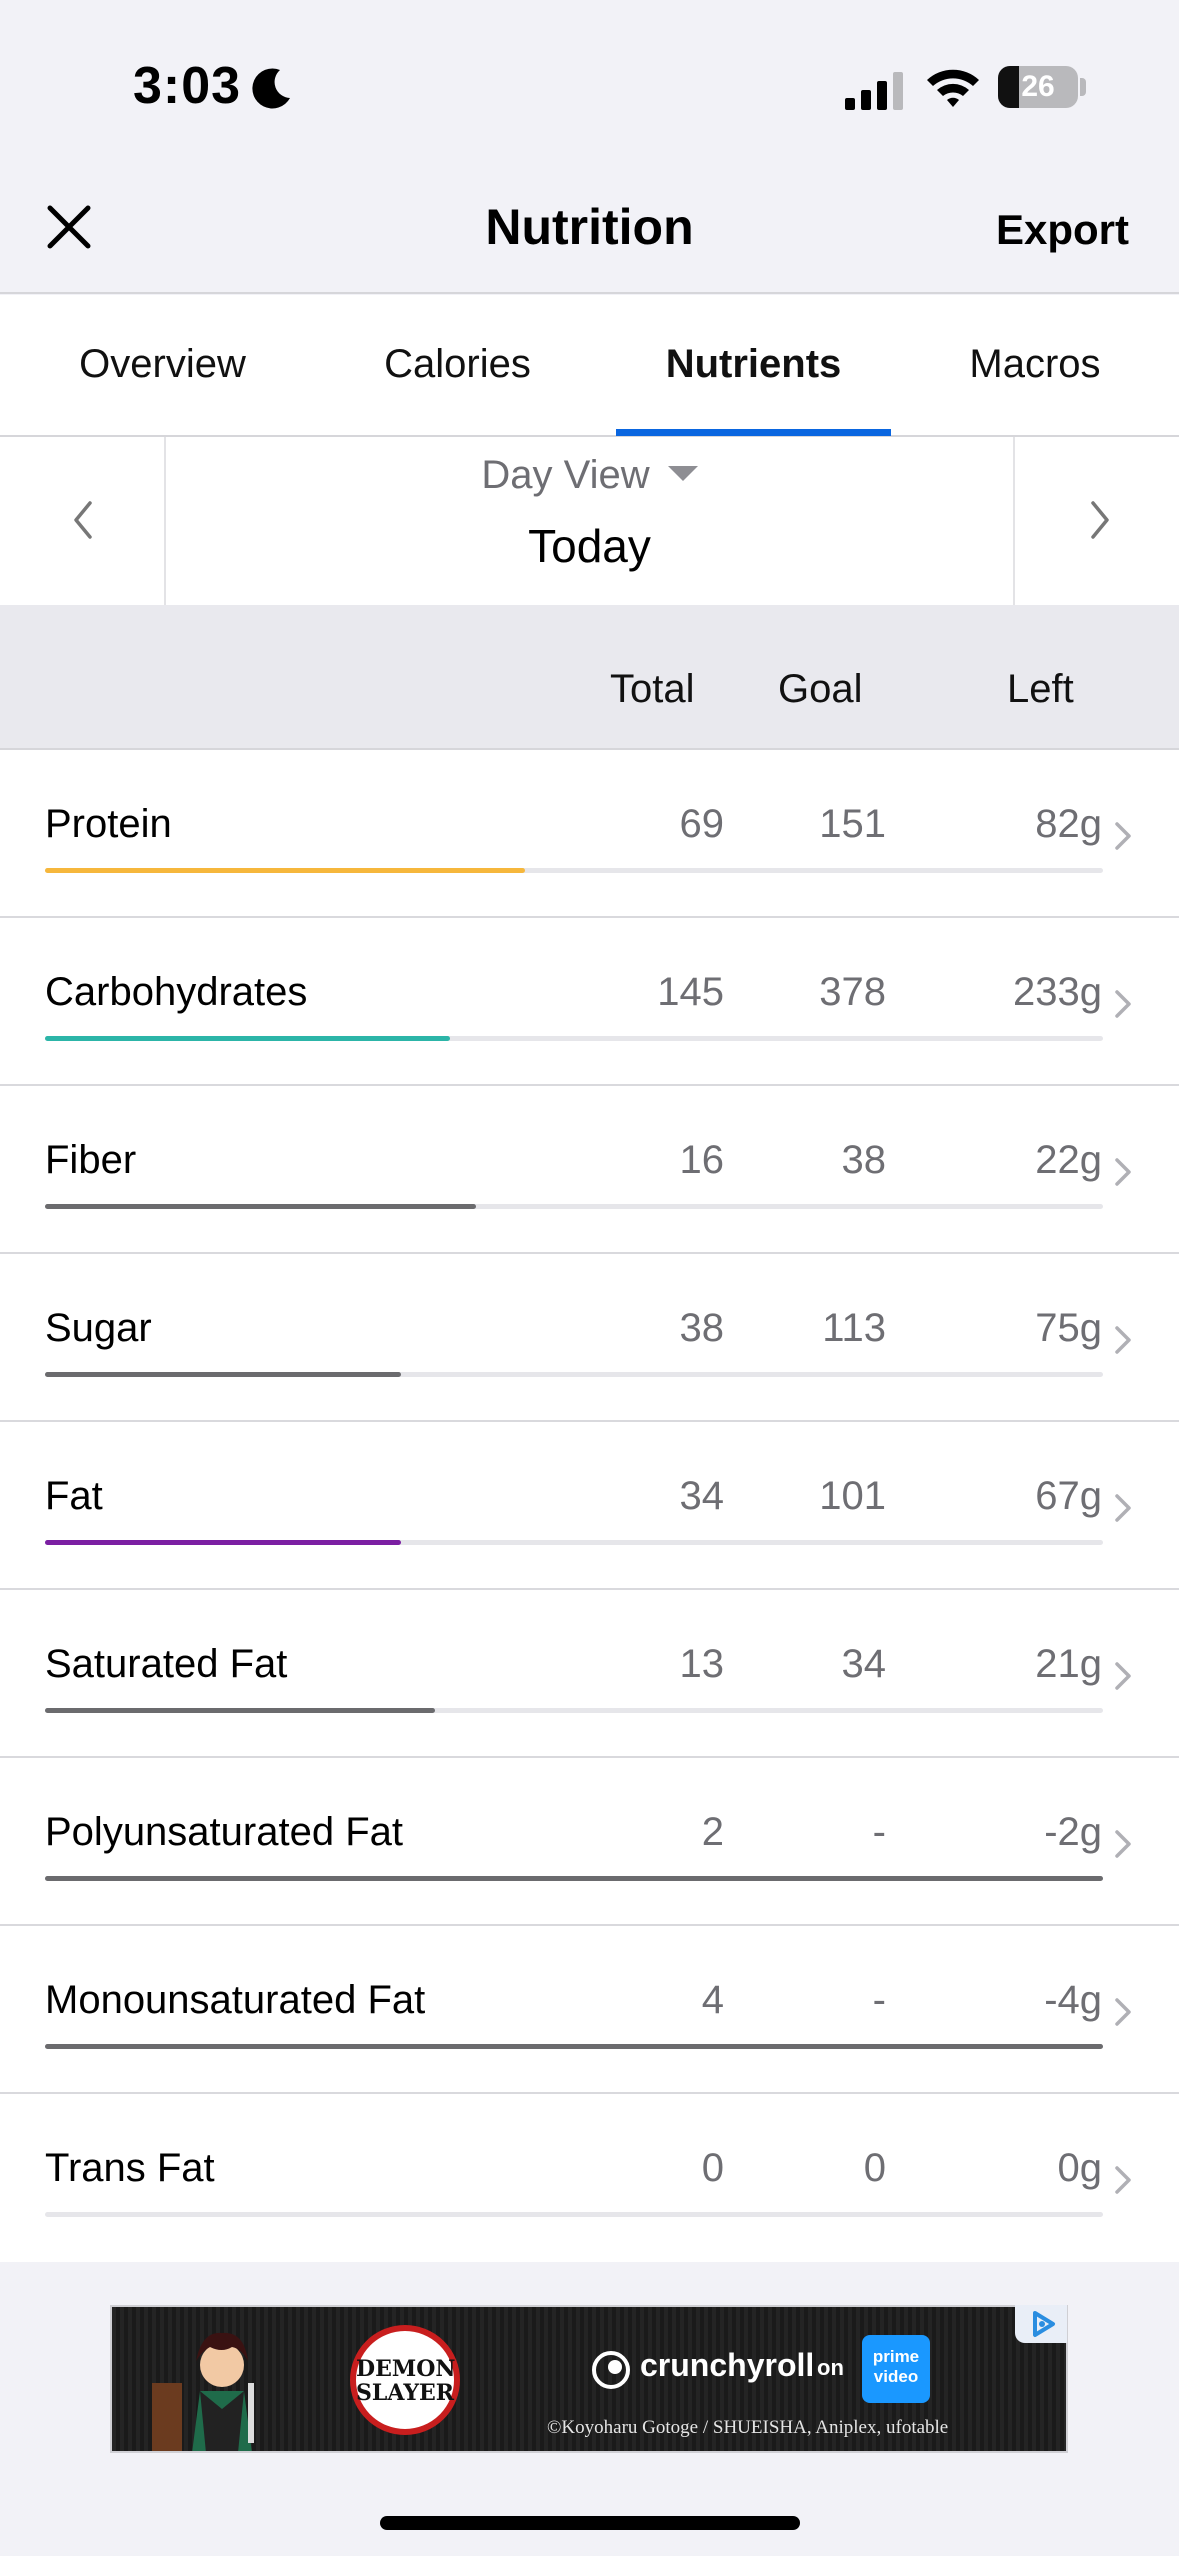  I want to click on nutrient-total: 34, so click(702, 1496).